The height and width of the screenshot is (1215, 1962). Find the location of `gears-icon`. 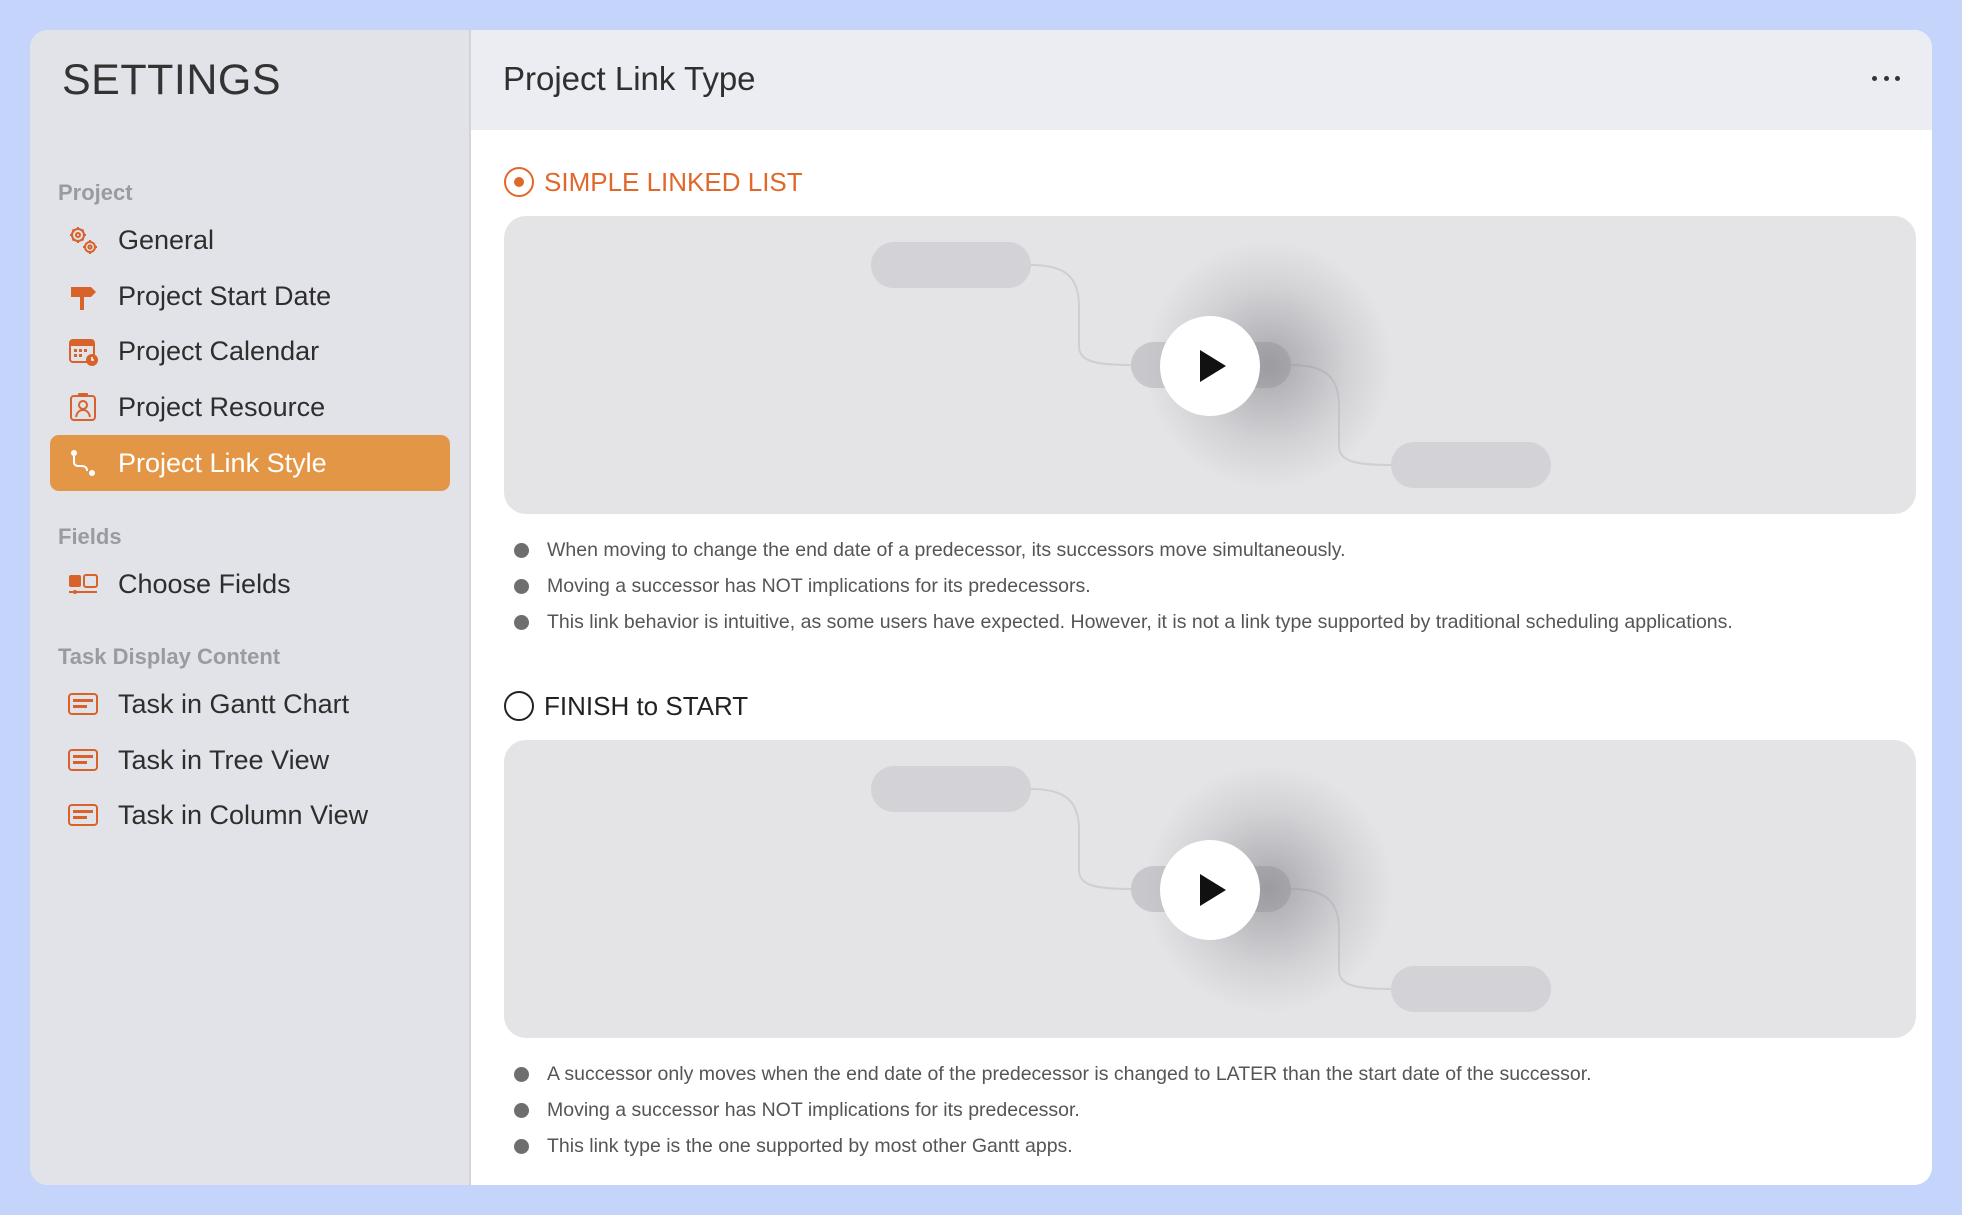

gears-icon is located at coordinates (83, 240).